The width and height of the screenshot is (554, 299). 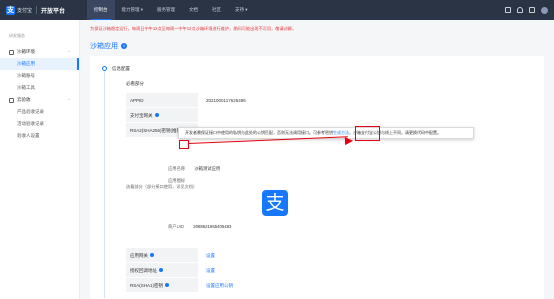 I want to click on app-name-row: 应用名称 沙箱测试应用, so click(x=194, y=169).